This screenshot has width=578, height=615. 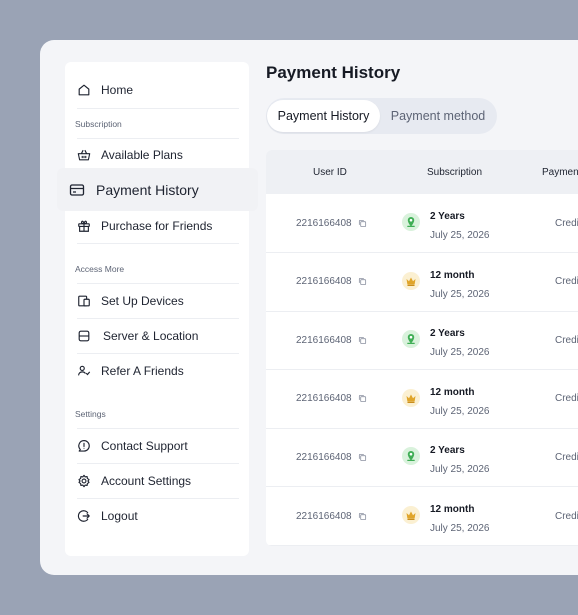 What do you see at coordinates (455, 172) in the screenshot?
I see `column-header-subscription: Subscription` at bounding box center [455, 172].